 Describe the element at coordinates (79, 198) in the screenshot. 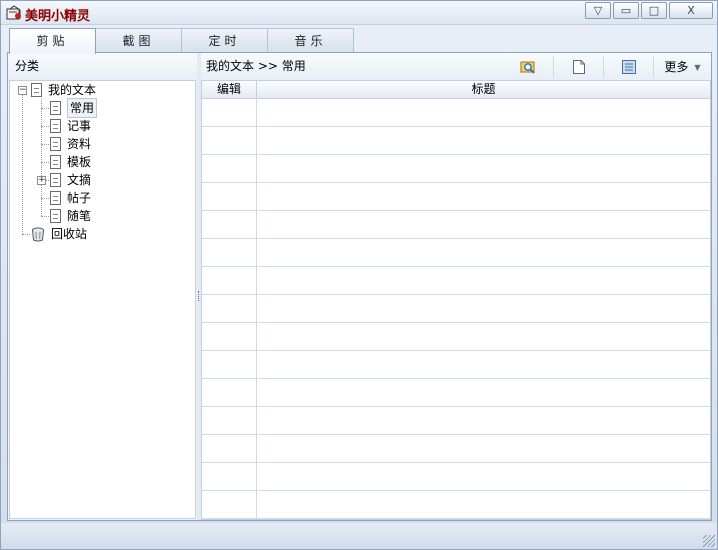

I see `tree-item-label: 帖子` at that location.